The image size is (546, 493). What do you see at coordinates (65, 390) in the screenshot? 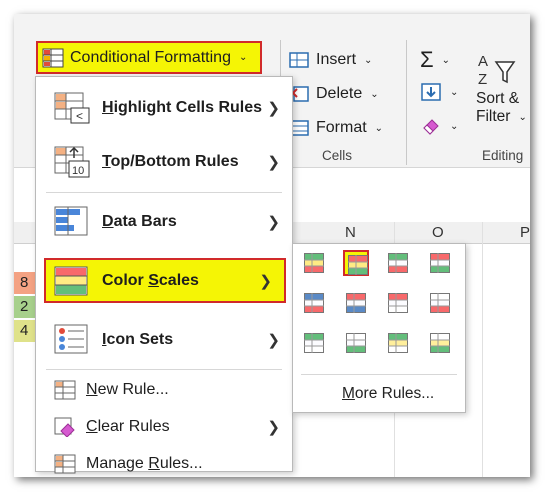
I see `new-rule-icon` at bounding box center [65, 390].